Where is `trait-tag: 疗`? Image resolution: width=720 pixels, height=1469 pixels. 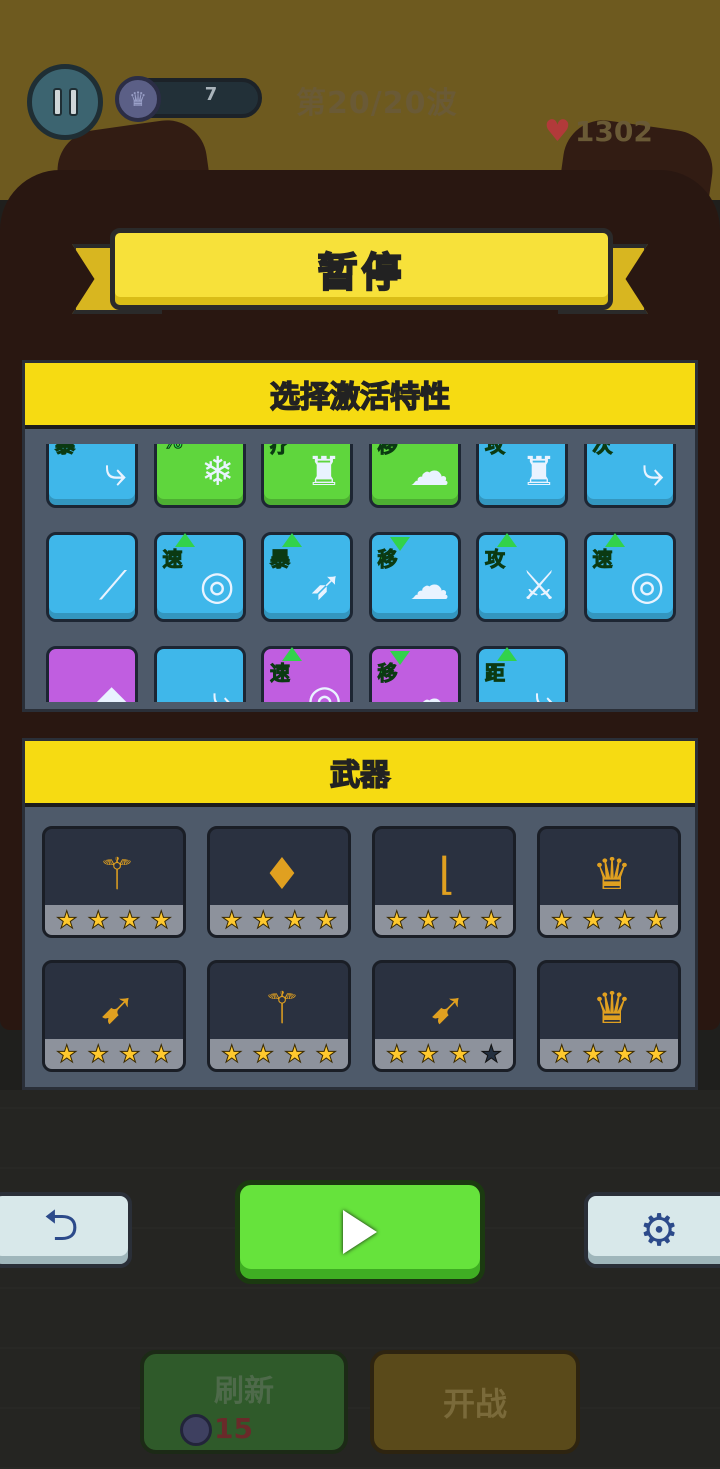
trait-tag: 疗 is located at coordinates (280, 451).